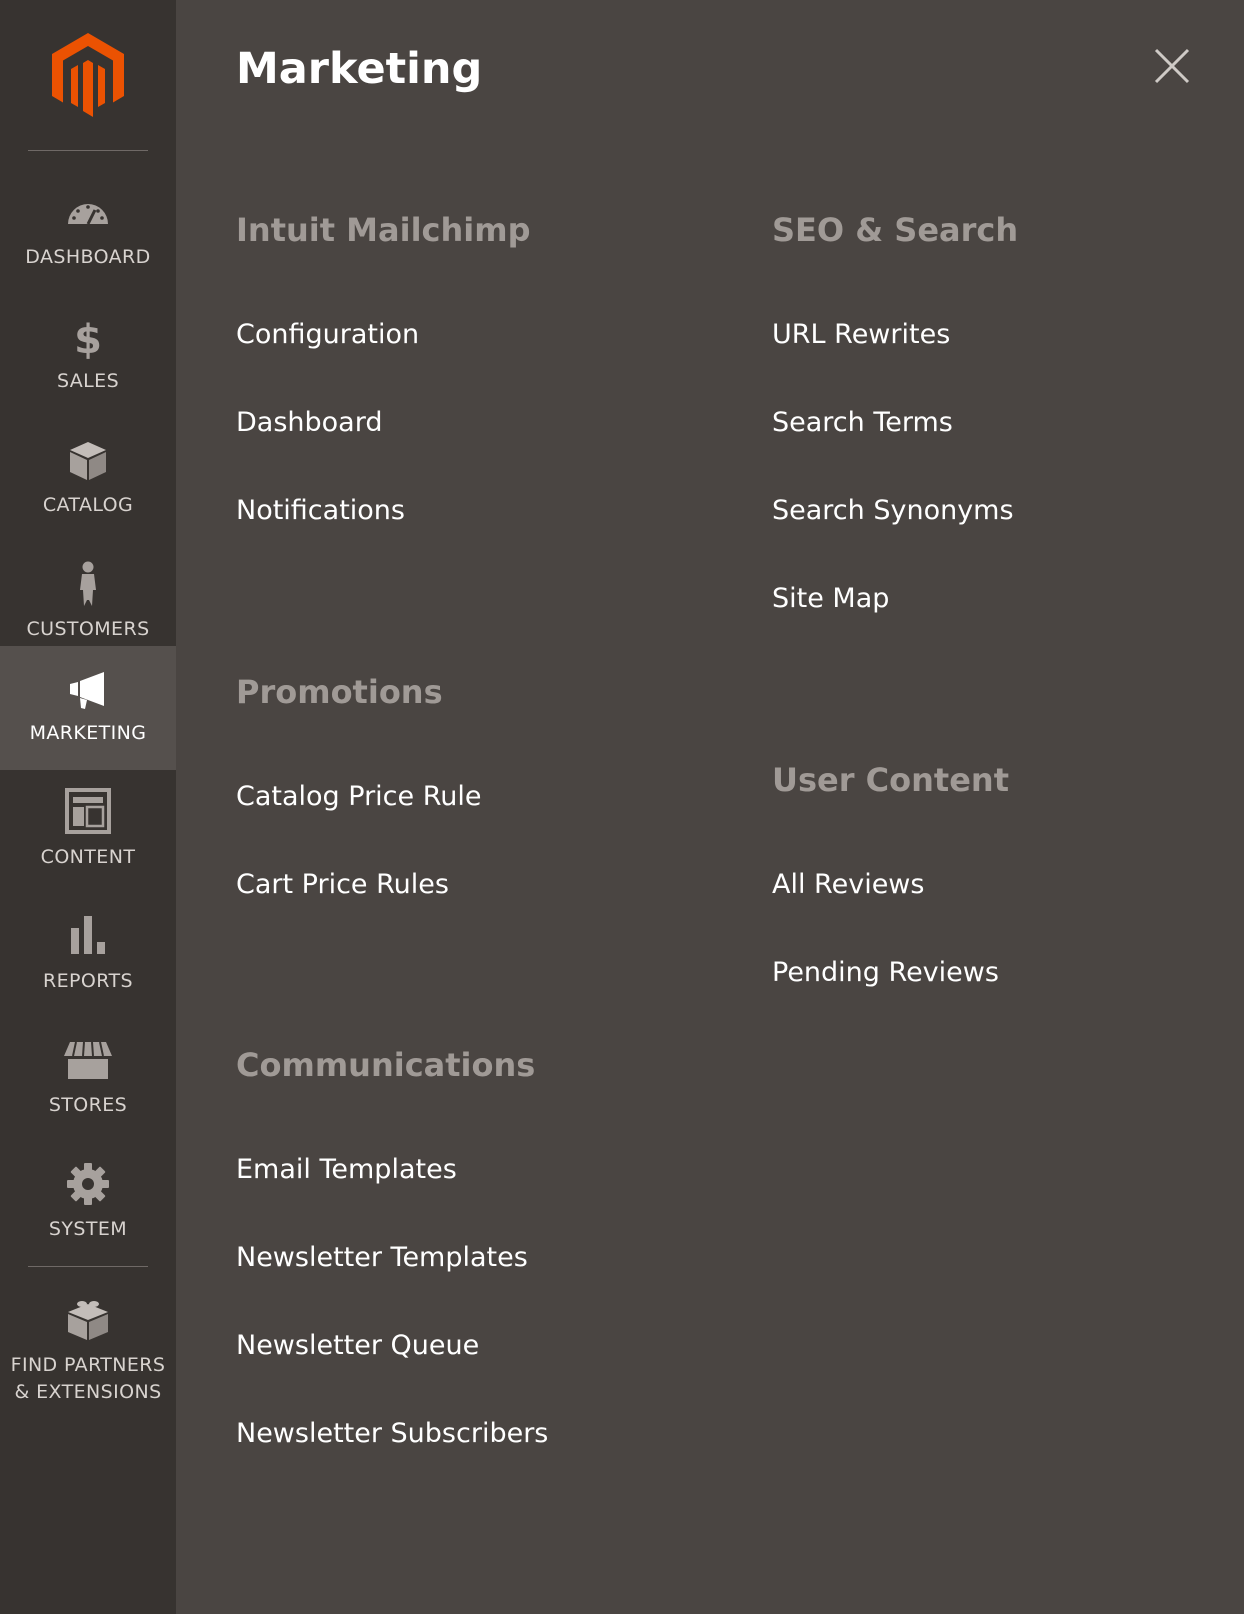 The image size is (1244, 1614). What do you see at coordinates (357, 1346) in the screenshot?
I see `menu-link-newsletter-queue: Newsletter Queue` at bounding box center [357, 1346].